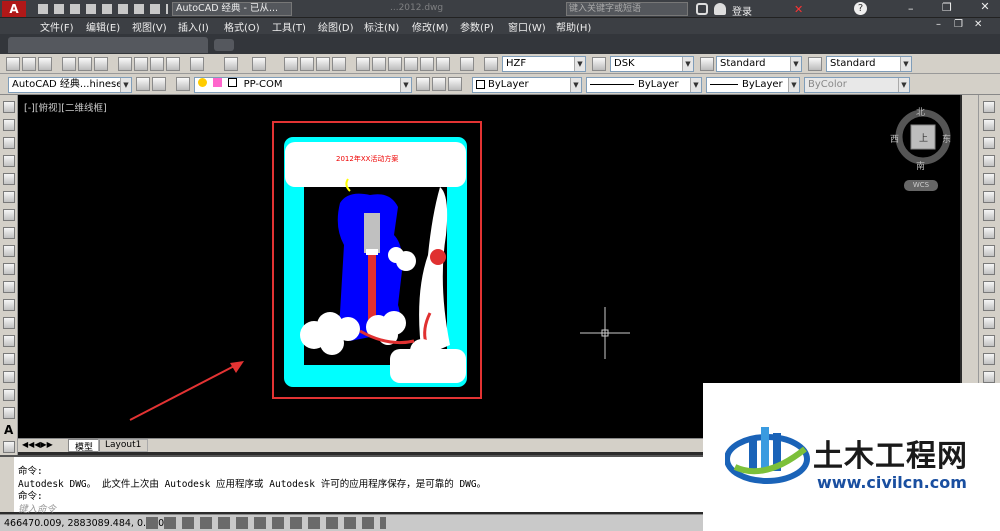 Image resolution: width=1000 pixels, height=531 pixels. I want to click on login-link: 登录, so click(742, 10).